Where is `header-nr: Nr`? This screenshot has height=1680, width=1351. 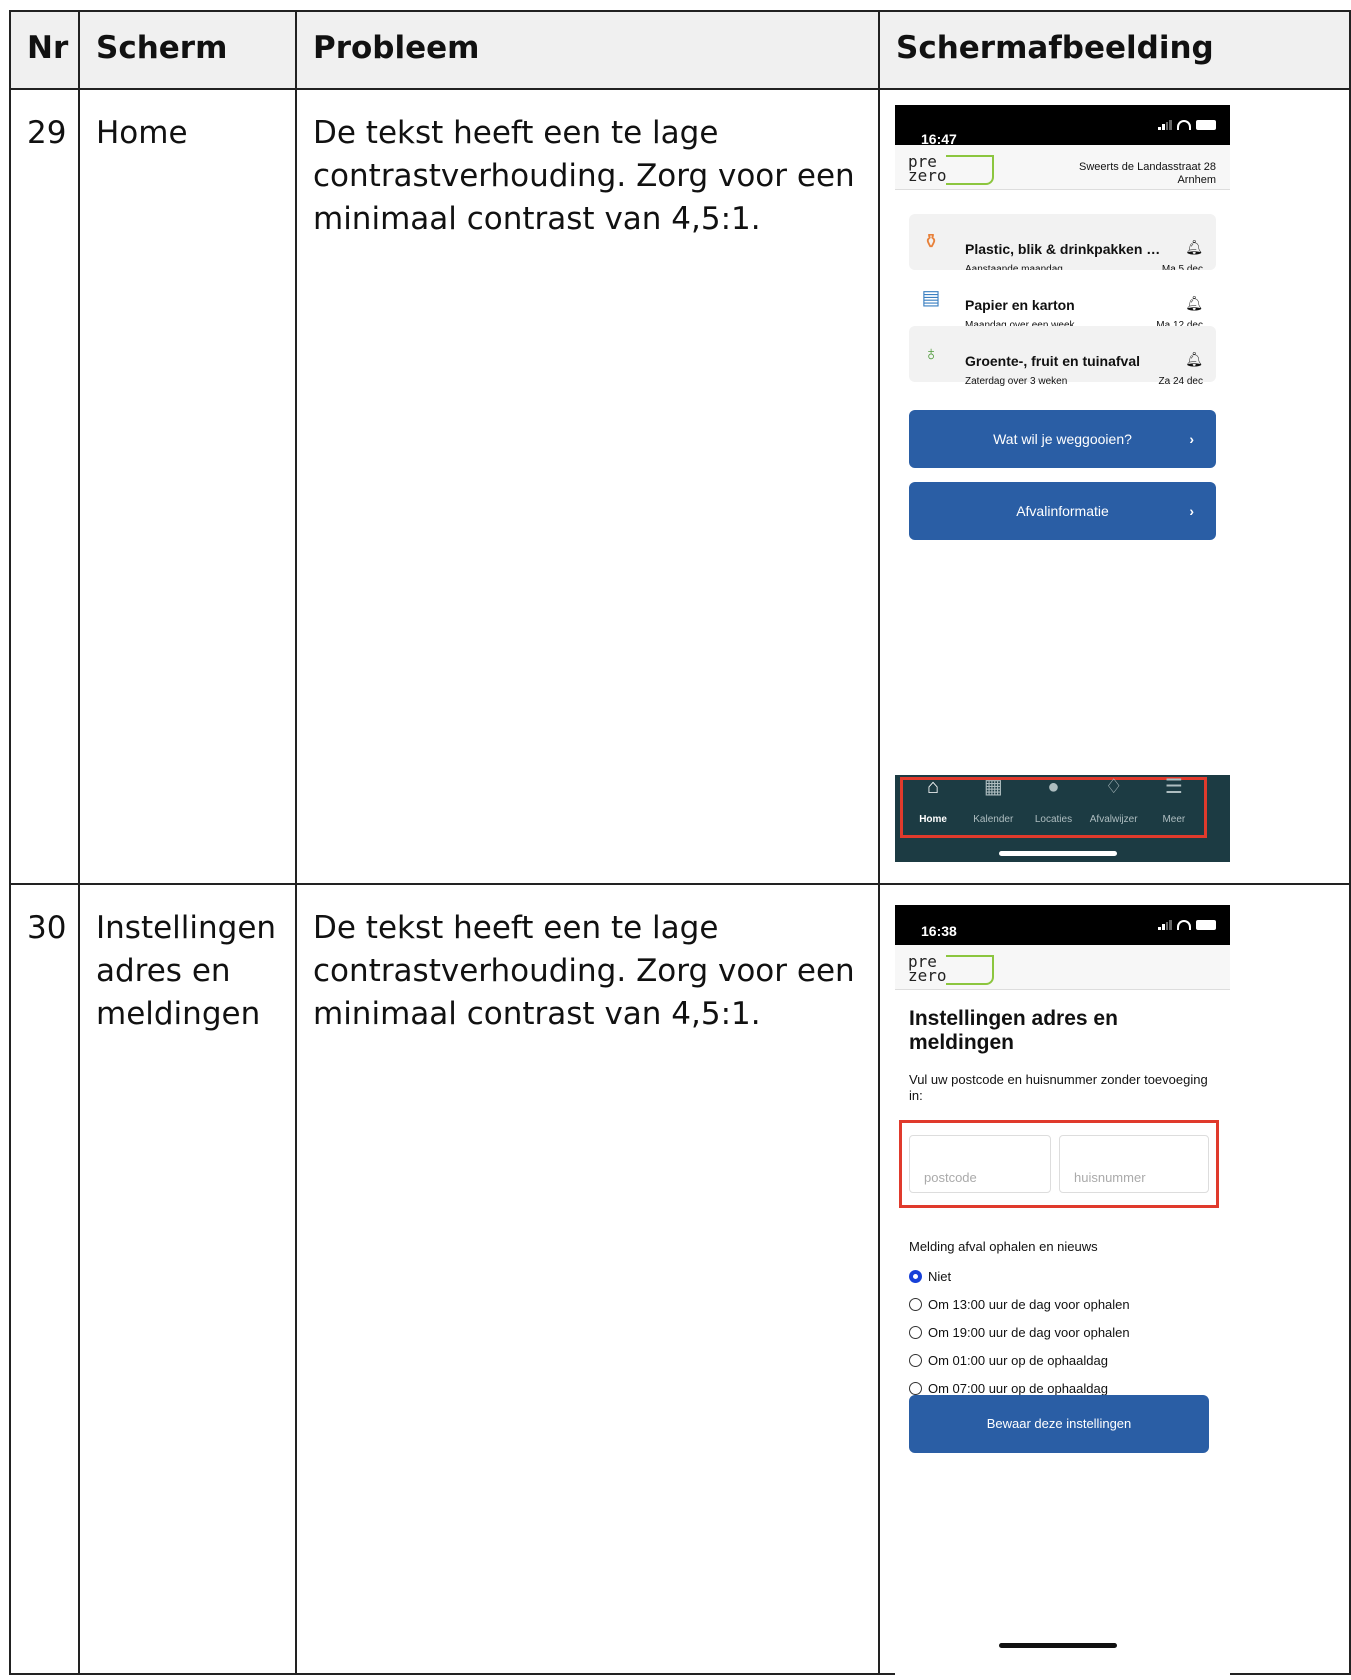 header-nr: Nr is located at coordinates (44, 50).